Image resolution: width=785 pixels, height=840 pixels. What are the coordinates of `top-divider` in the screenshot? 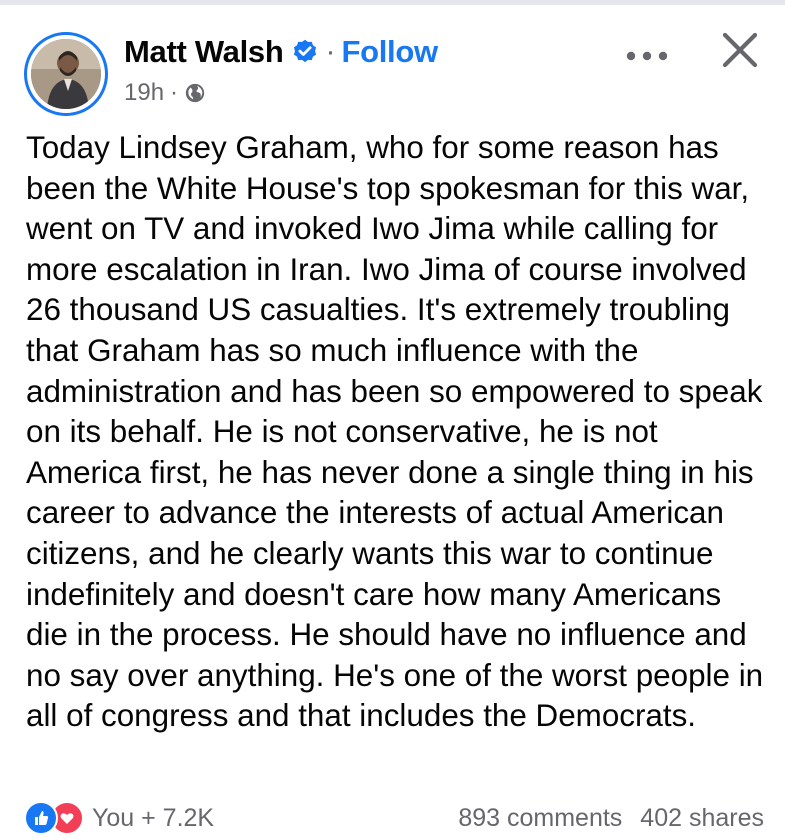 It's located at (392, 2).